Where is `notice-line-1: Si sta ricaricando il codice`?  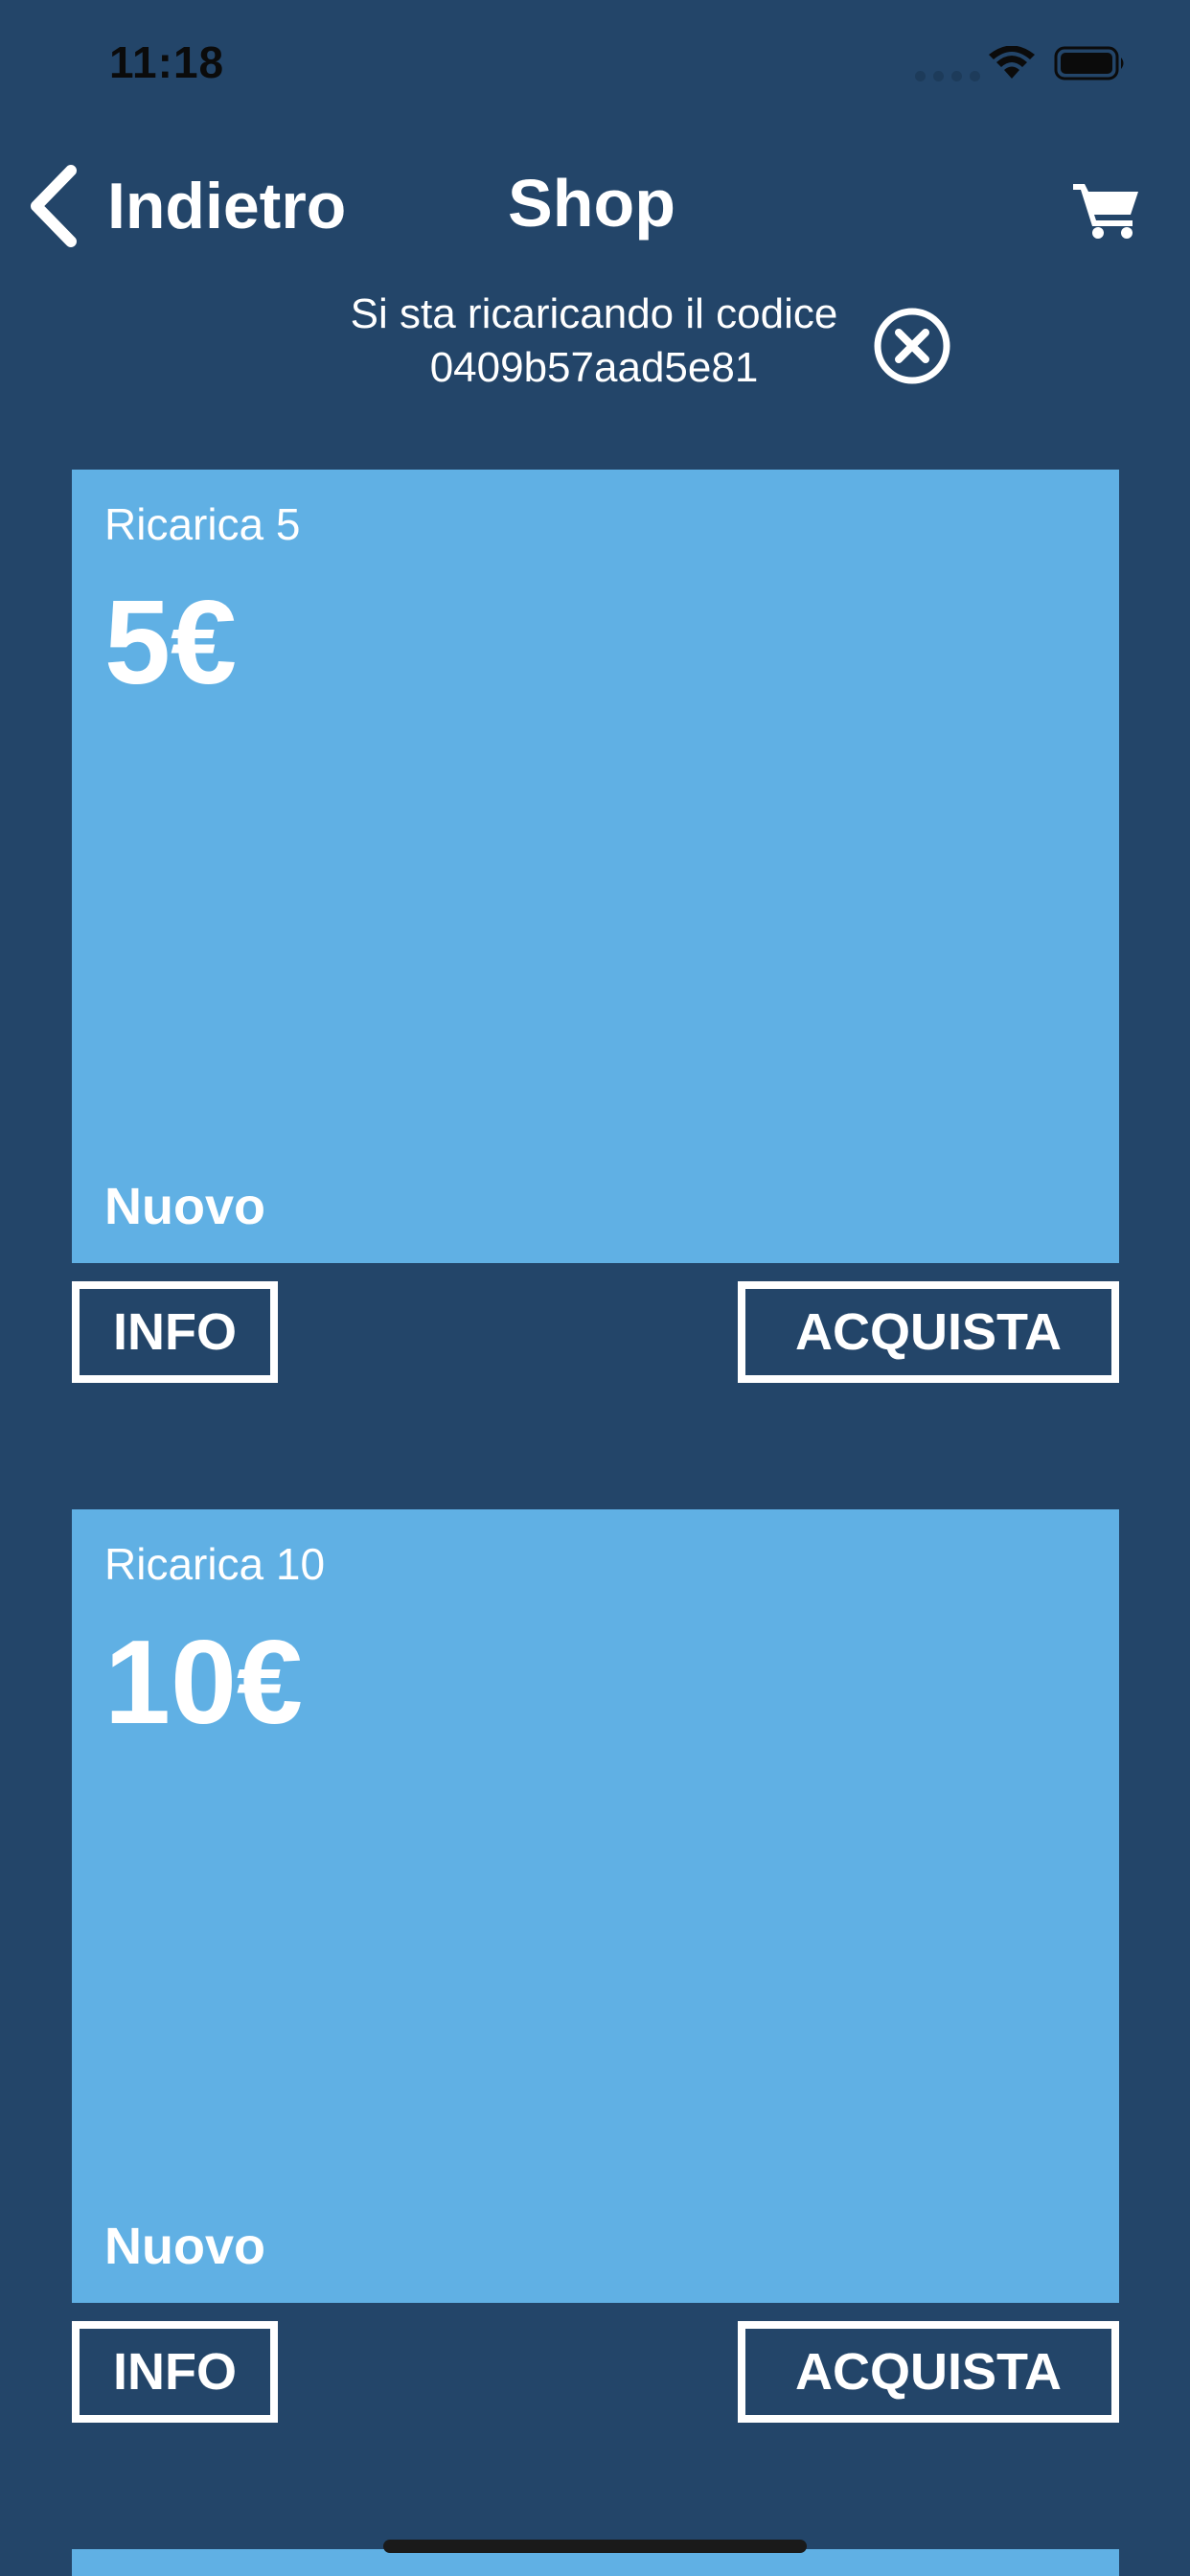
notice-line-1: Si sta ricaricando il codice is located at coordinates (594, 313).